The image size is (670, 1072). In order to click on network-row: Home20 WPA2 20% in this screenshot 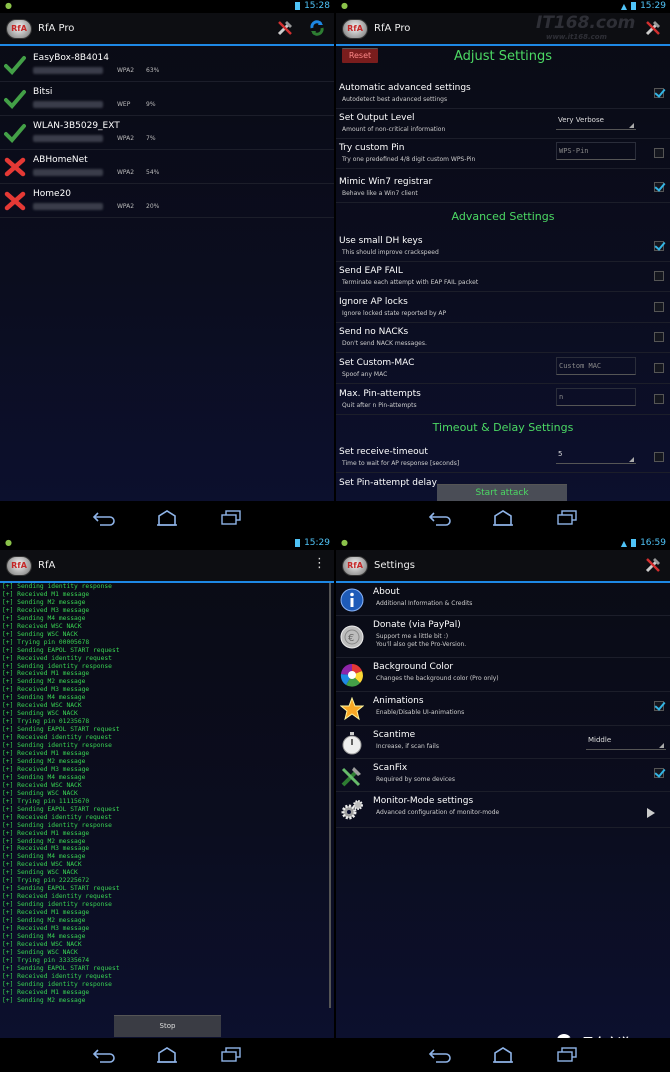, I will do `click(167, 201)`.